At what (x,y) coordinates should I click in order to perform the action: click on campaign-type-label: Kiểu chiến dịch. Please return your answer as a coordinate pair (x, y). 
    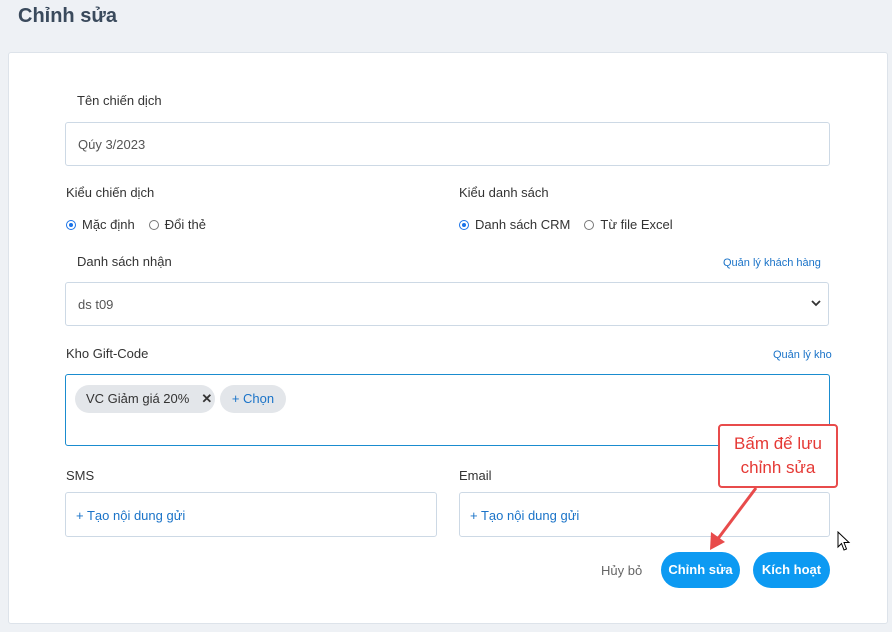
    Looking at the image, I should click on (110, 192).